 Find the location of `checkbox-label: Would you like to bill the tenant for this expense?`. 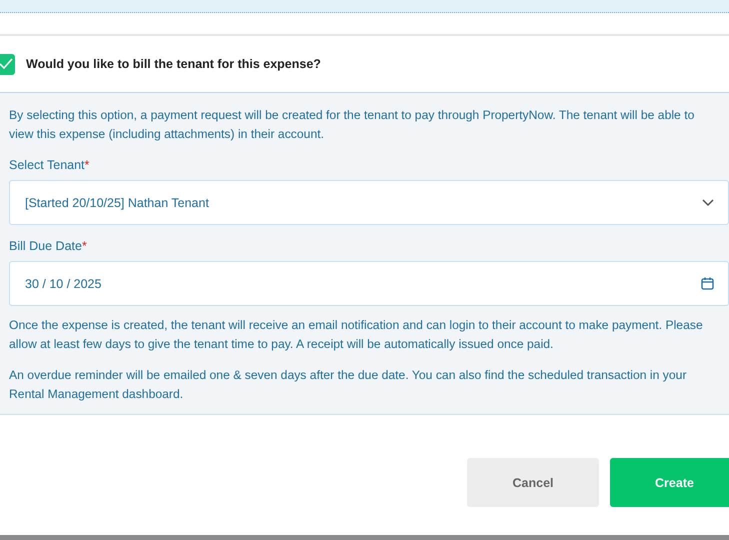

checkbox-label: Would you like to bill the tenant for this expense? is located at coordinates (173, 64).